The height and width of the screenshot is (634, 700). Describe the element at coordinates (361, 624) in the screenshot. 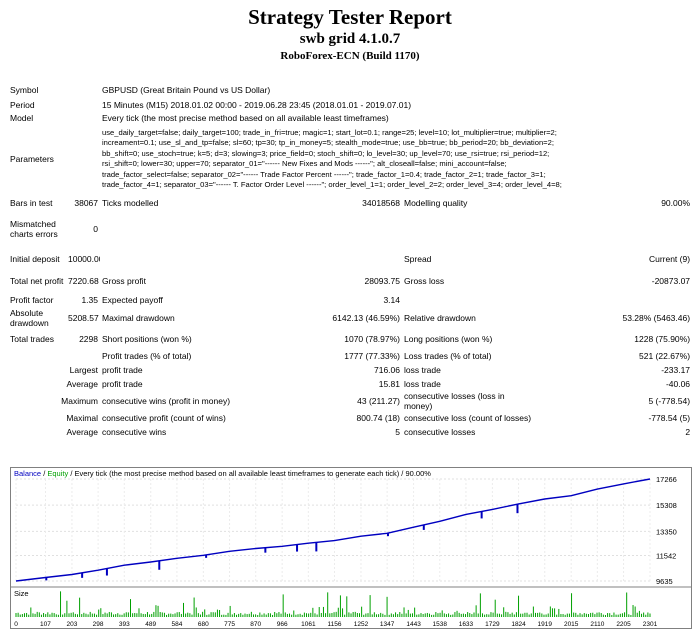

I see `x-tick-label: 1252` at that location.